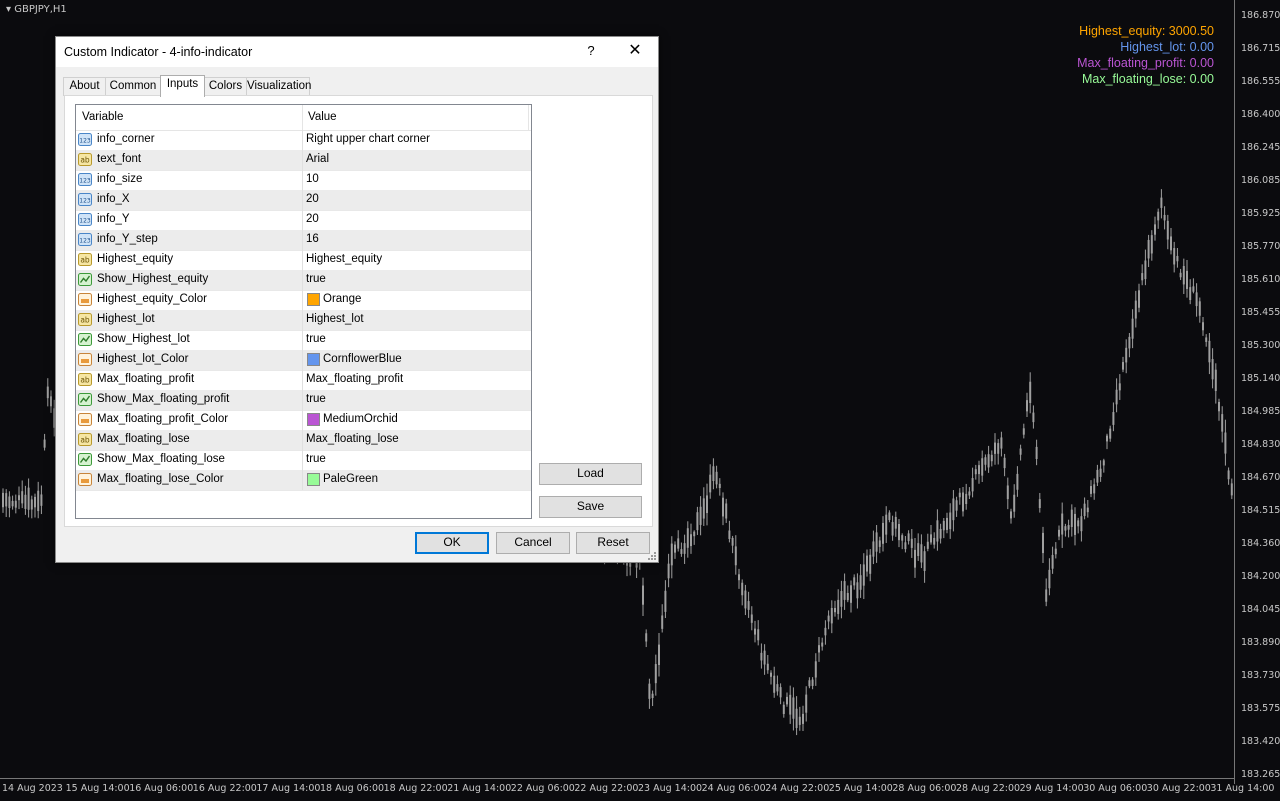 The image size is (1280, 801). I want to click on boolean-icon, so click(85, 399).